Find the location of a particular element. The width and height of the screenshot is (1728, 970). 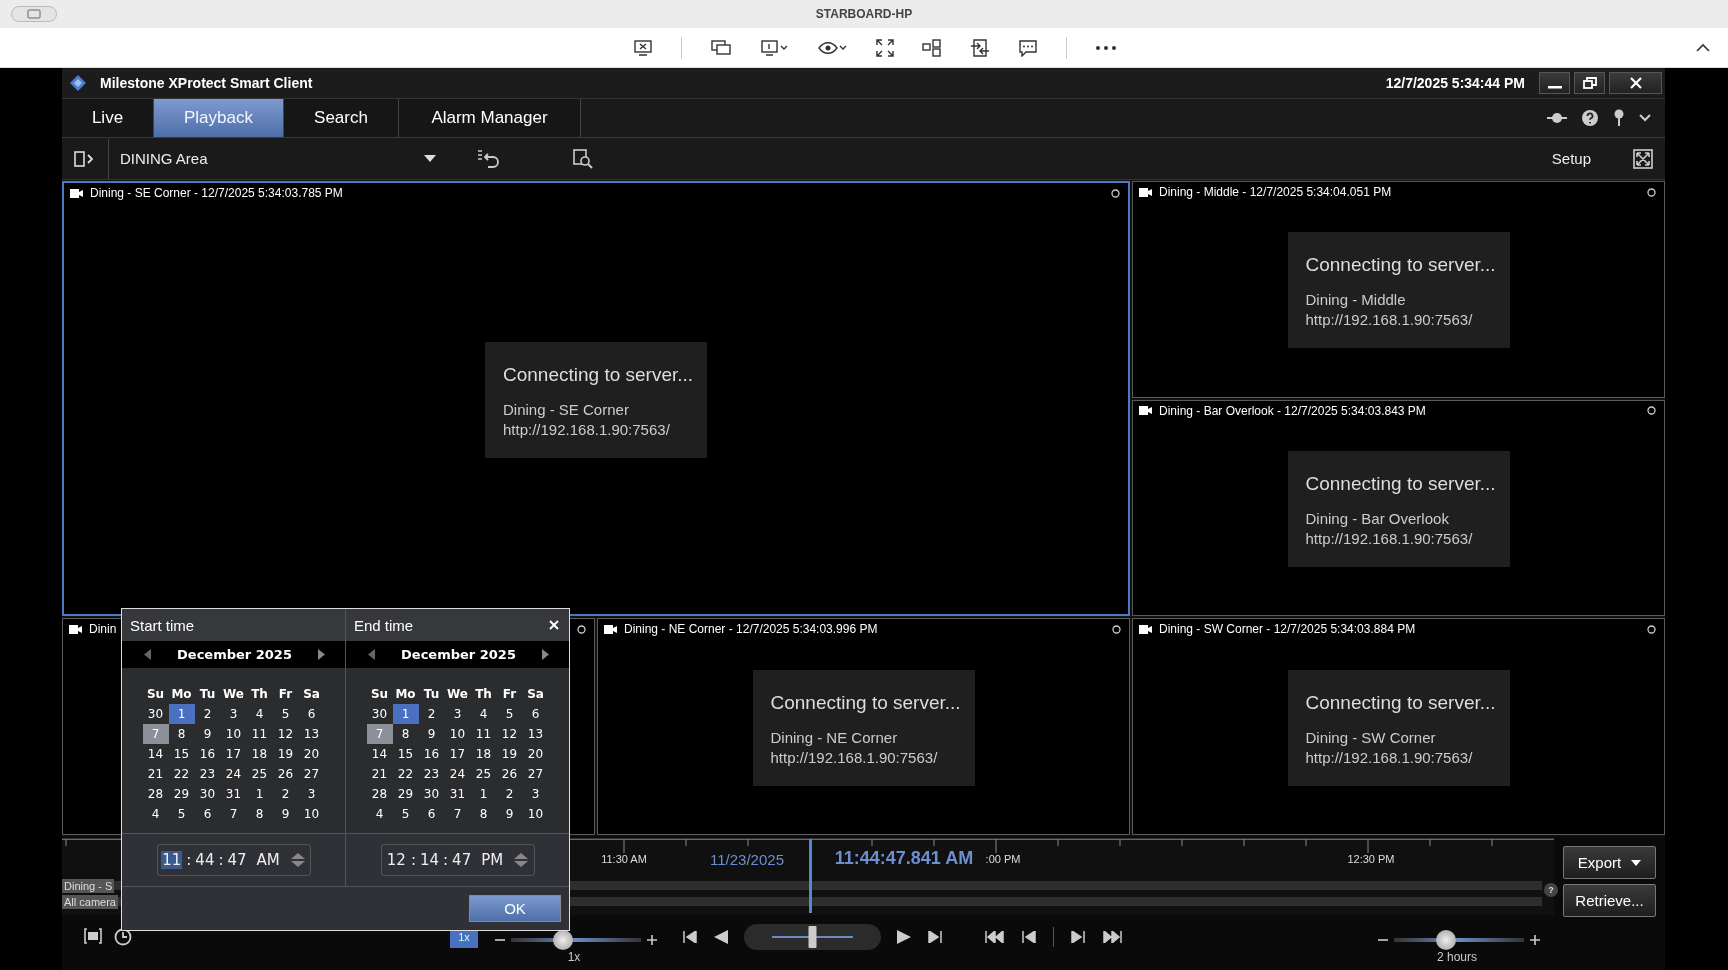

transfer-icon is located at coordinates (980, 47).